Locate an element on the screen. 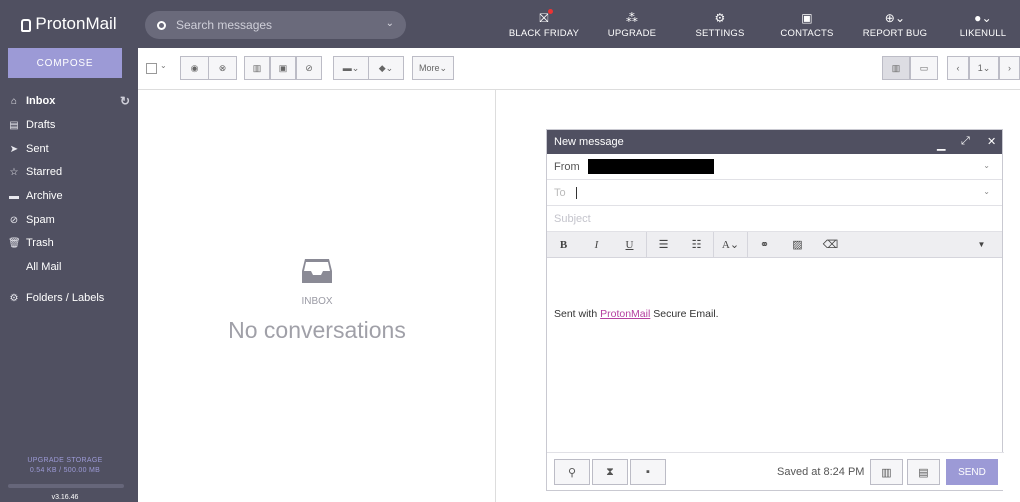  nav-black-friday: ⛝ BLACK FRIDAY is located at coordinates (544, 24).